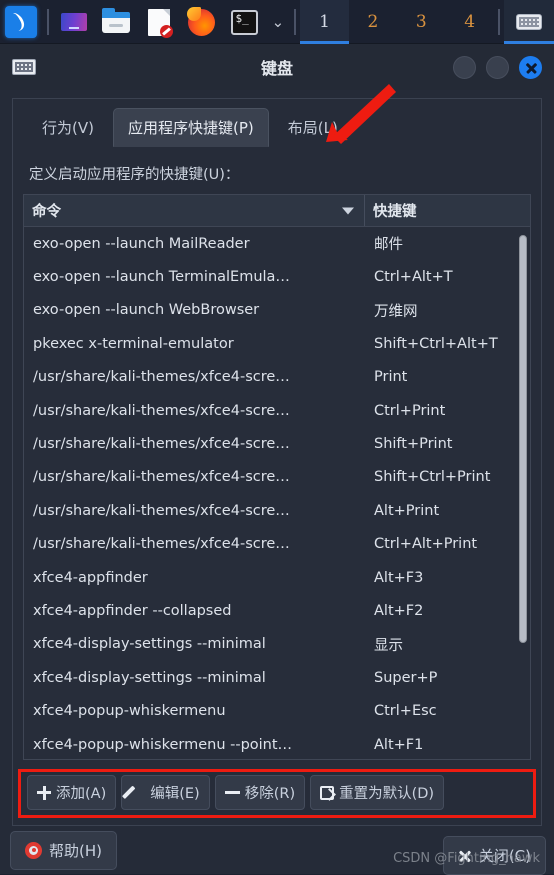  Describe the element at coordinates (244, 22) in the screenshot. I see `terminal-button` at that location.